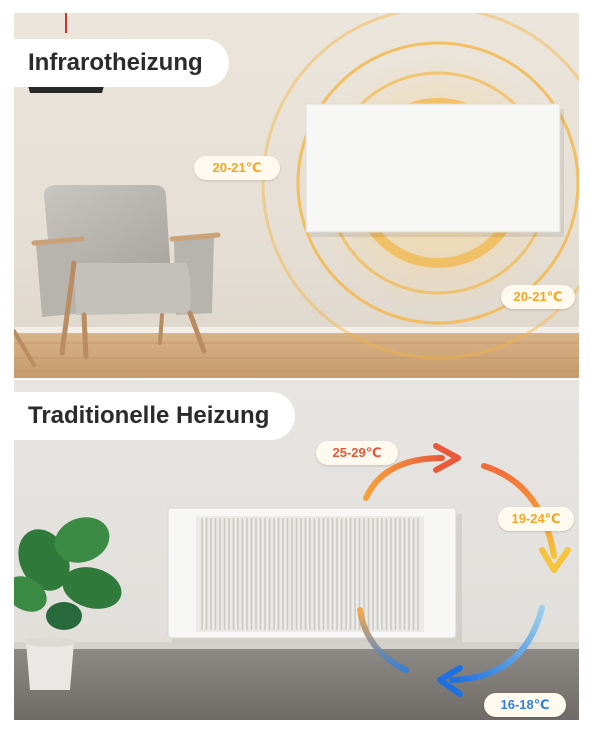 The image size is (591, 745). What do you see at coordinates (538, 297) in the screenshot?
I see `infrared-temp-right-badge: 20-21℃` at bounding box center [538, 297].